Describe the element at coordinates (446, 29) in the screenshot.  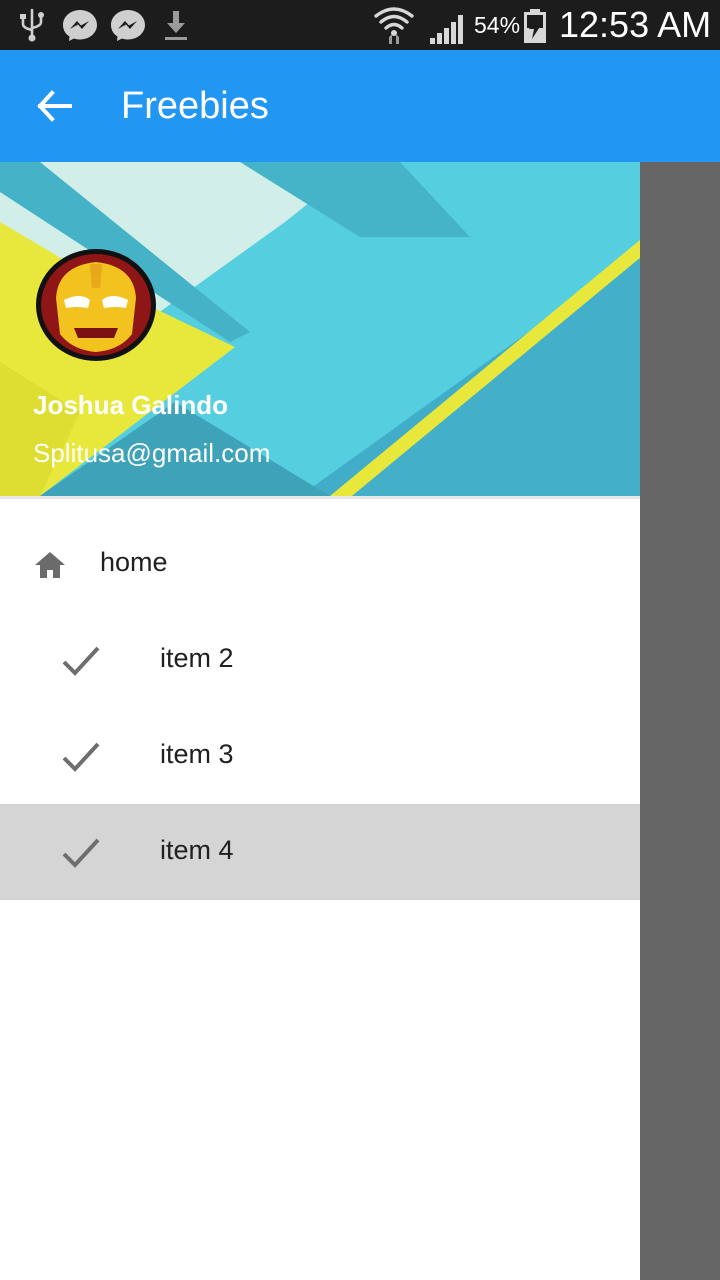
I see `signal-icon` at that location.